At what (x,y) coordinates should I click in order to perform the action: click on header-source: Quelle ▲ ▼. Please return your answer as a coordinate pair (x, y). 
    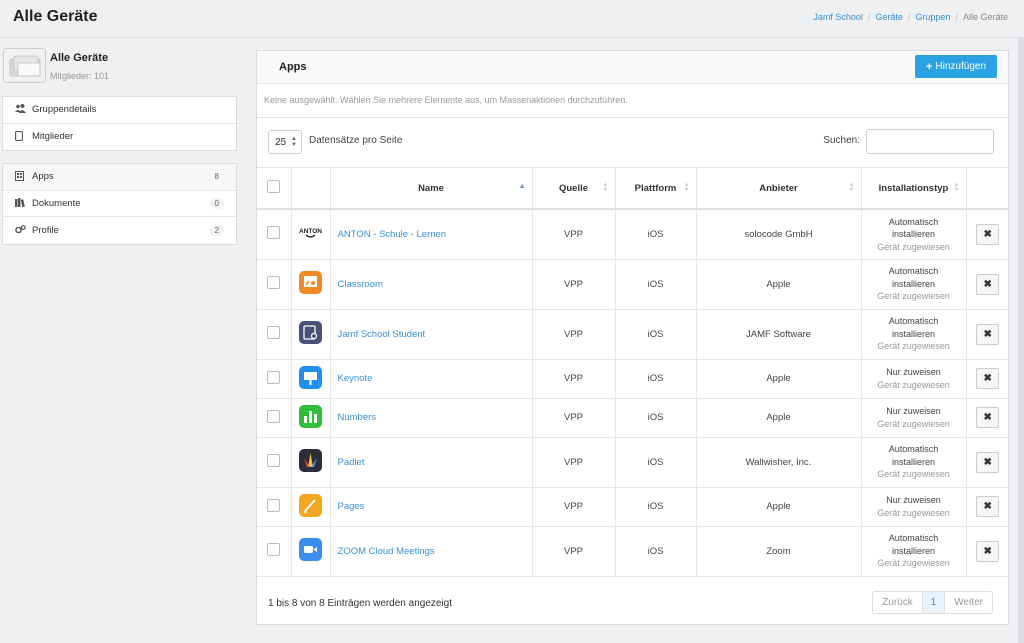
    Looking at the image, I should click on (574, 189).